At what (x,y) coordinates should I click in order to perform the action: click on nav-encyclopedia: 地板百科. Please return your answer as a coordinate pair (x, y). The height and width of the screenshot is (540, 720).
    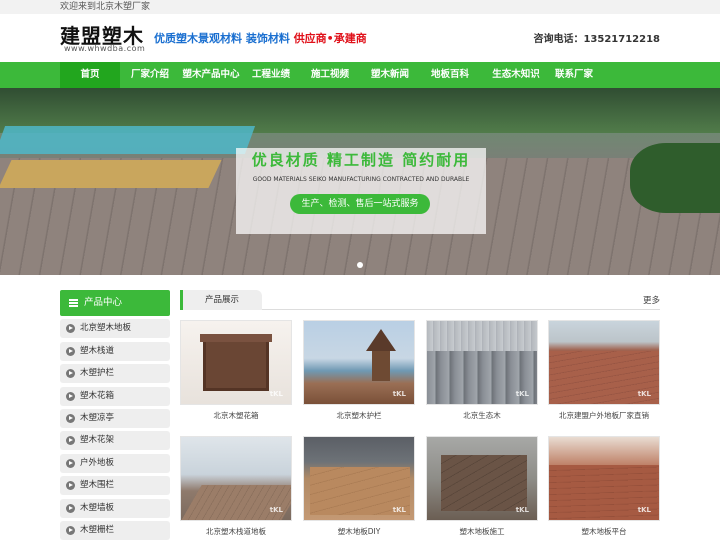
    Looking at the image, I should click on (450, 75).